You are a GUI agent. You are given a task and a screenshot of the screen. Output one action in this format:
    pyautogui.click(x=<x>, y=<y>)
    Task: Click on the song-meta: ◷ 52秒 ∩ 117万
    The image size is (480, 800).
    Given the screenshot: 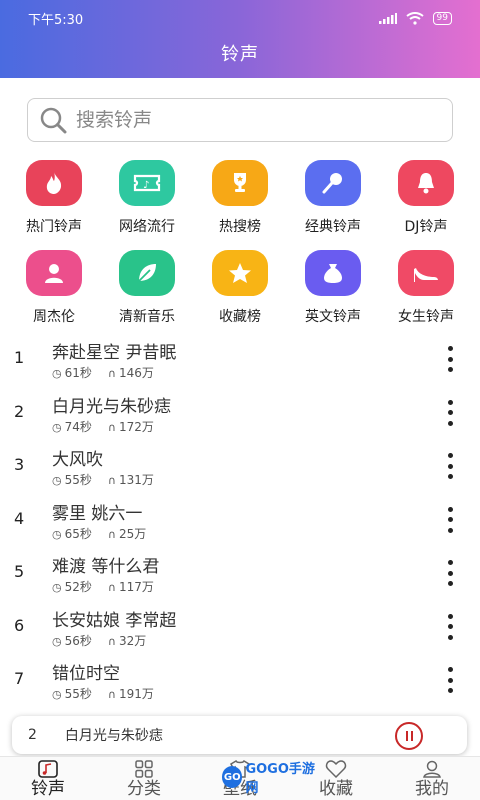 What is the action you would take?
    pyautogui.click(x=103, y=586)
    